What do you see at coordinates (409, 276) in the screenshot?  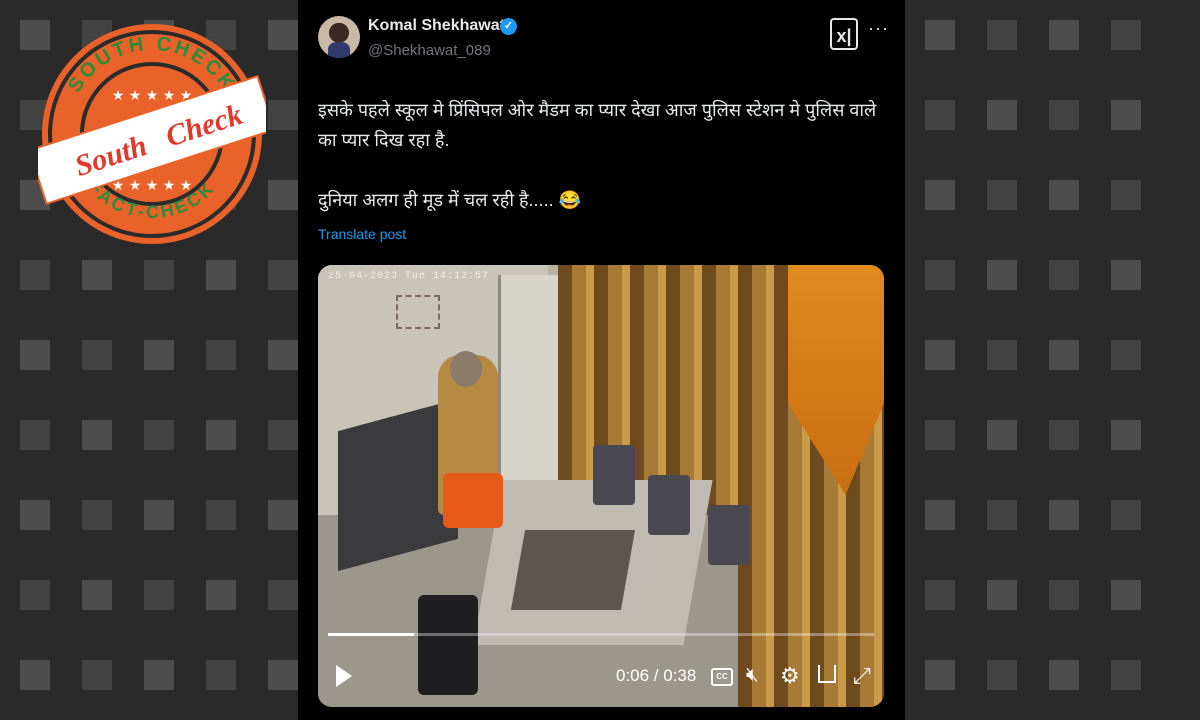 I see `cctv-timestamp: 25-04-2023 Tue 14:12:57` at bounding box center [409, 276].